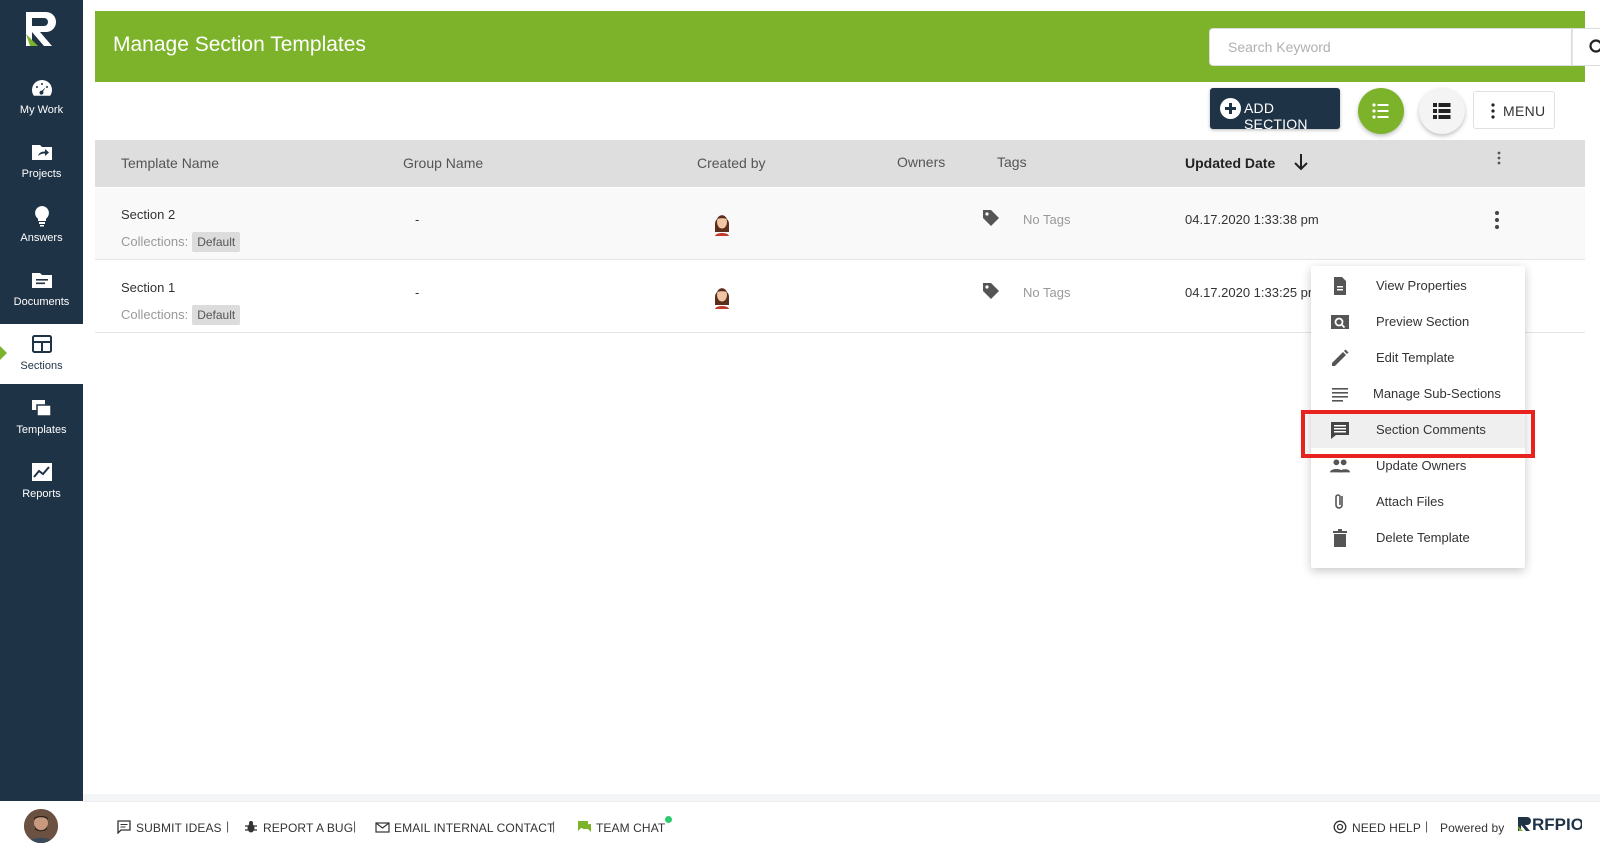 Image resolution: width=1600 pixels, height=849 pixels. What do you see at coordinates (41, 482) in the screenshot?
I see `sidebar-item-reports: Reports` at bounding box center [41, 482].